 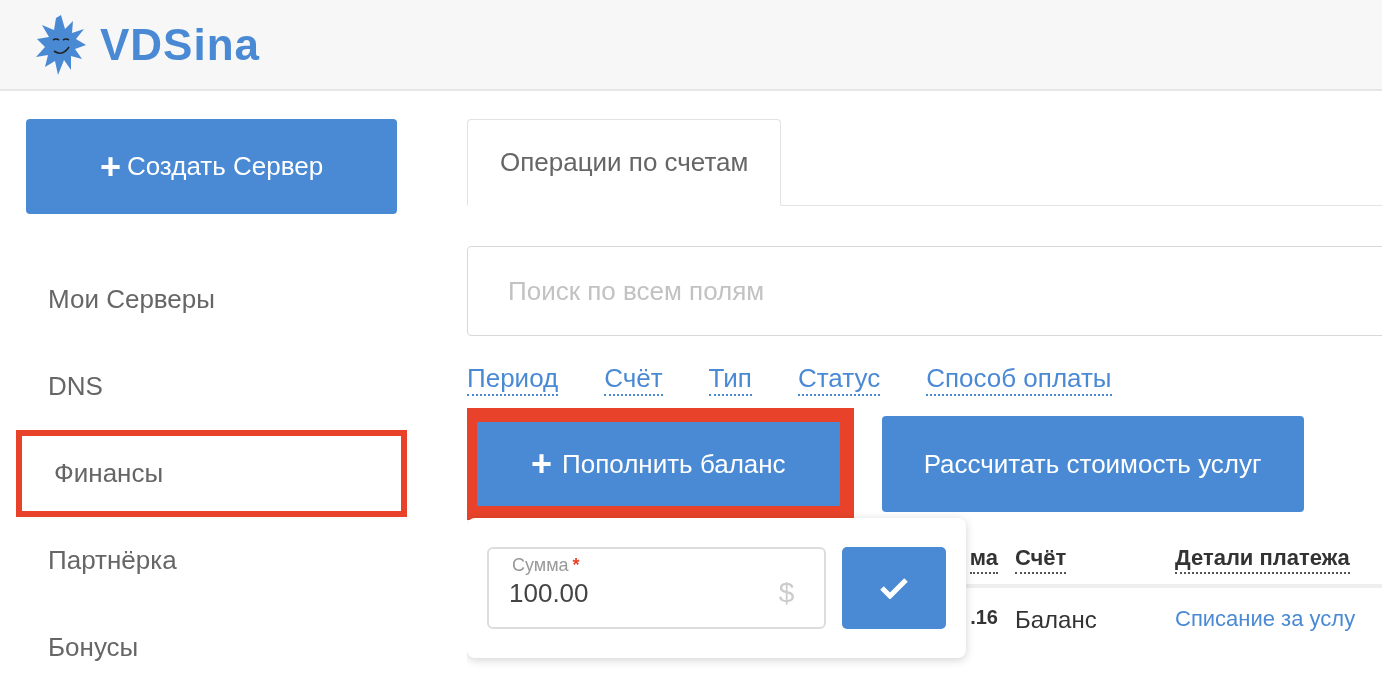 What do you see at coordinates (61, 44) in the screenshot?
I see `sun-logo-icon` at bounding box center [61, 44].